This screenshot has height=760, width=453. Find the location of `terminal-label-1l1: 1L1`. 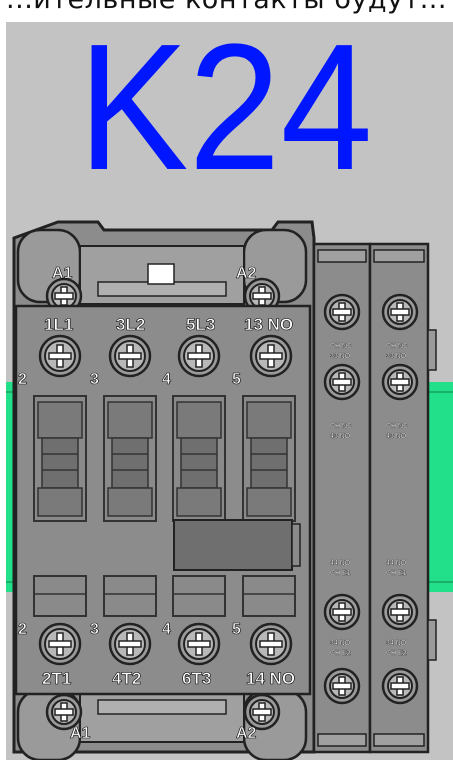

terminal-label-1l1: 1L1 is located at coordinates (58, 324).